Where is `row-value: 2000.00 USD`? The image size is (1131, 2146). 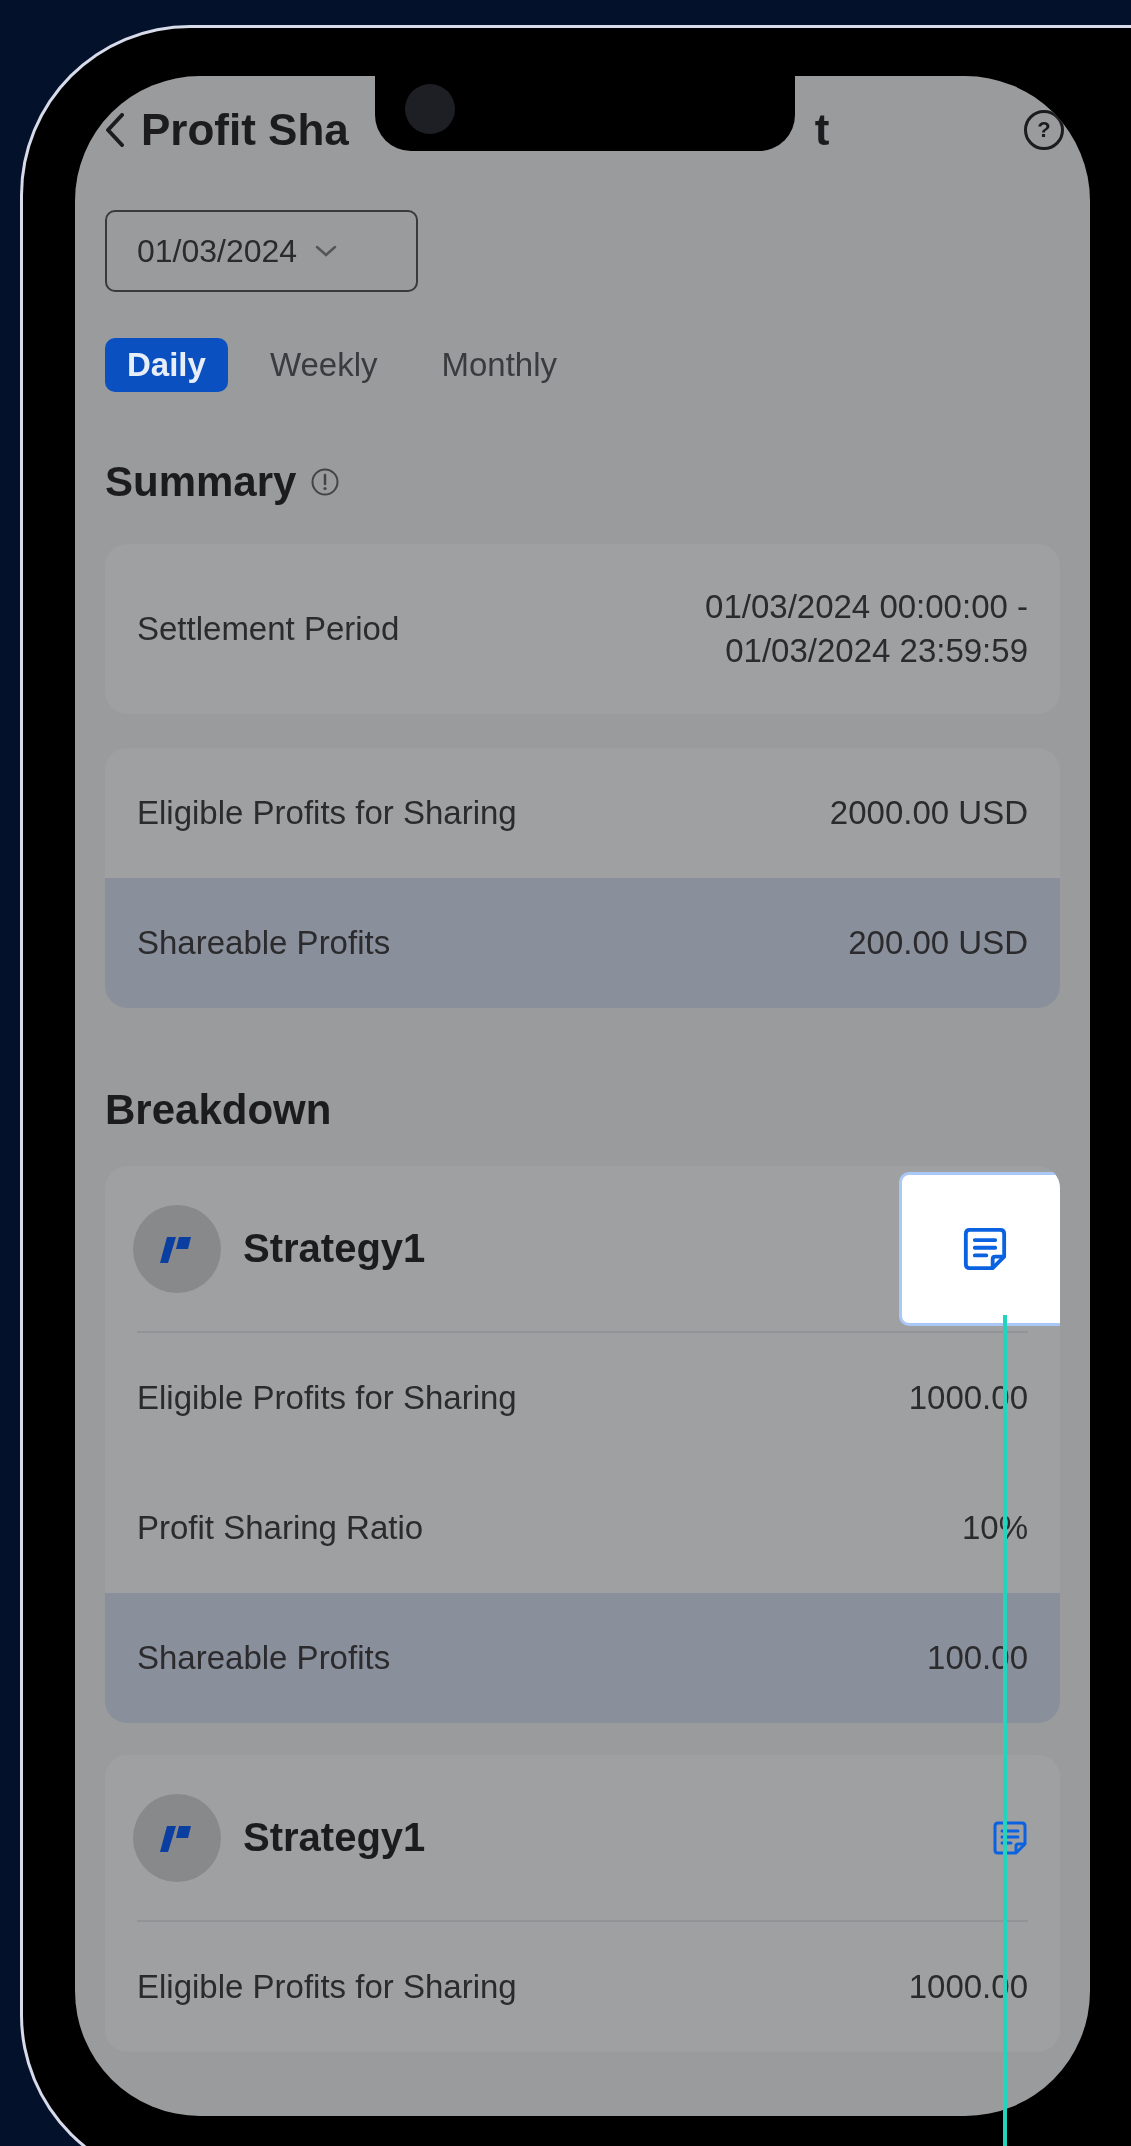 row-value: 2000.00 USD is located at coordinates (928, 813).